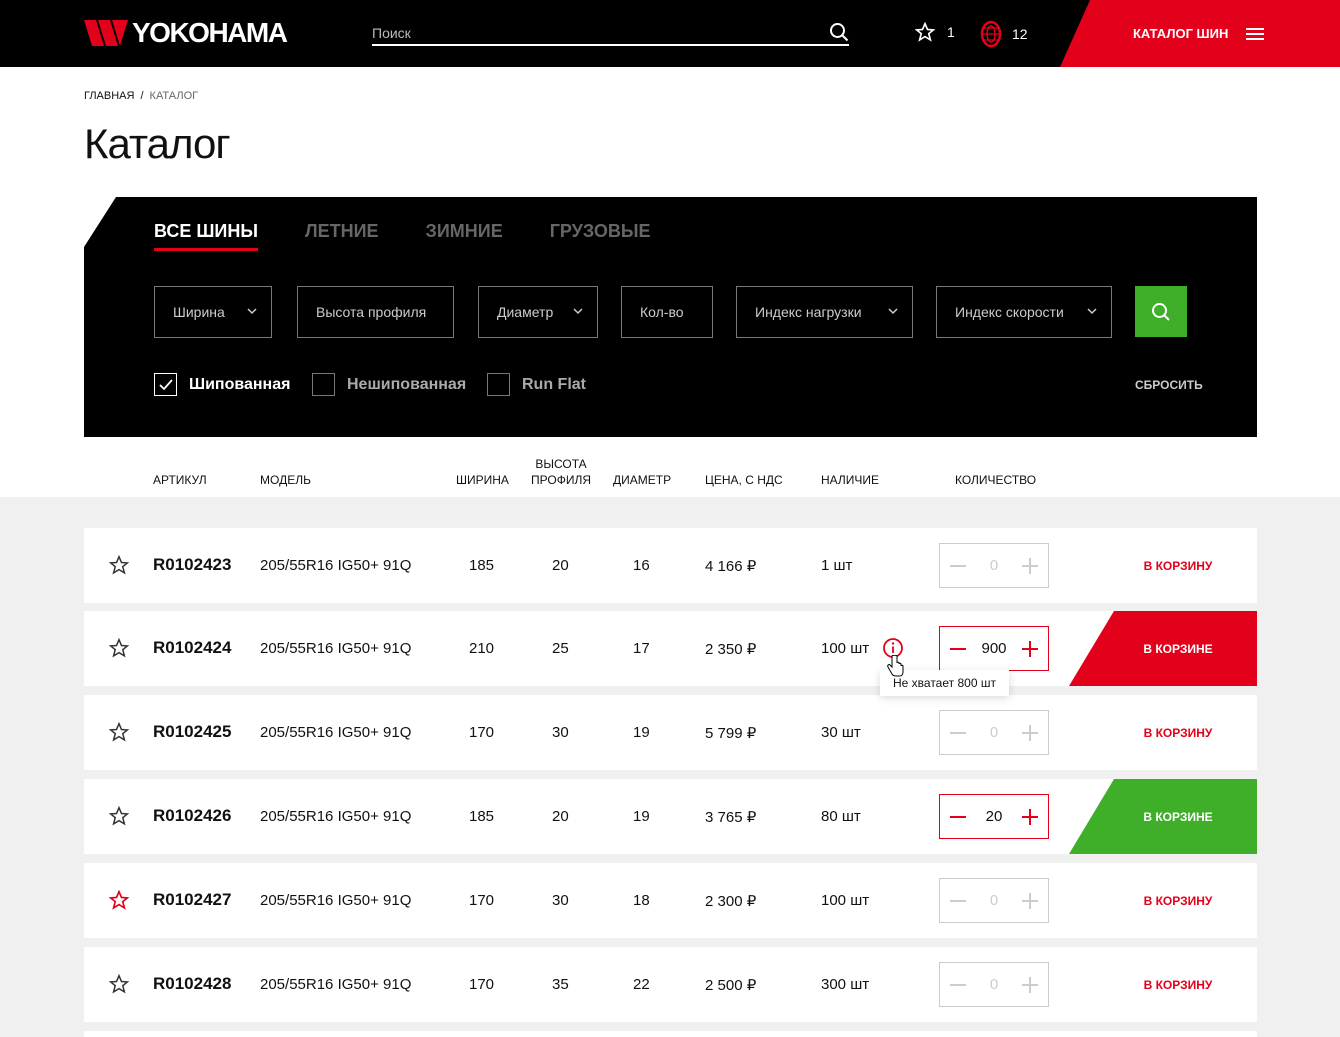  I want to click on tab-winter: ЗИМНИЕ, so click(464, 236).